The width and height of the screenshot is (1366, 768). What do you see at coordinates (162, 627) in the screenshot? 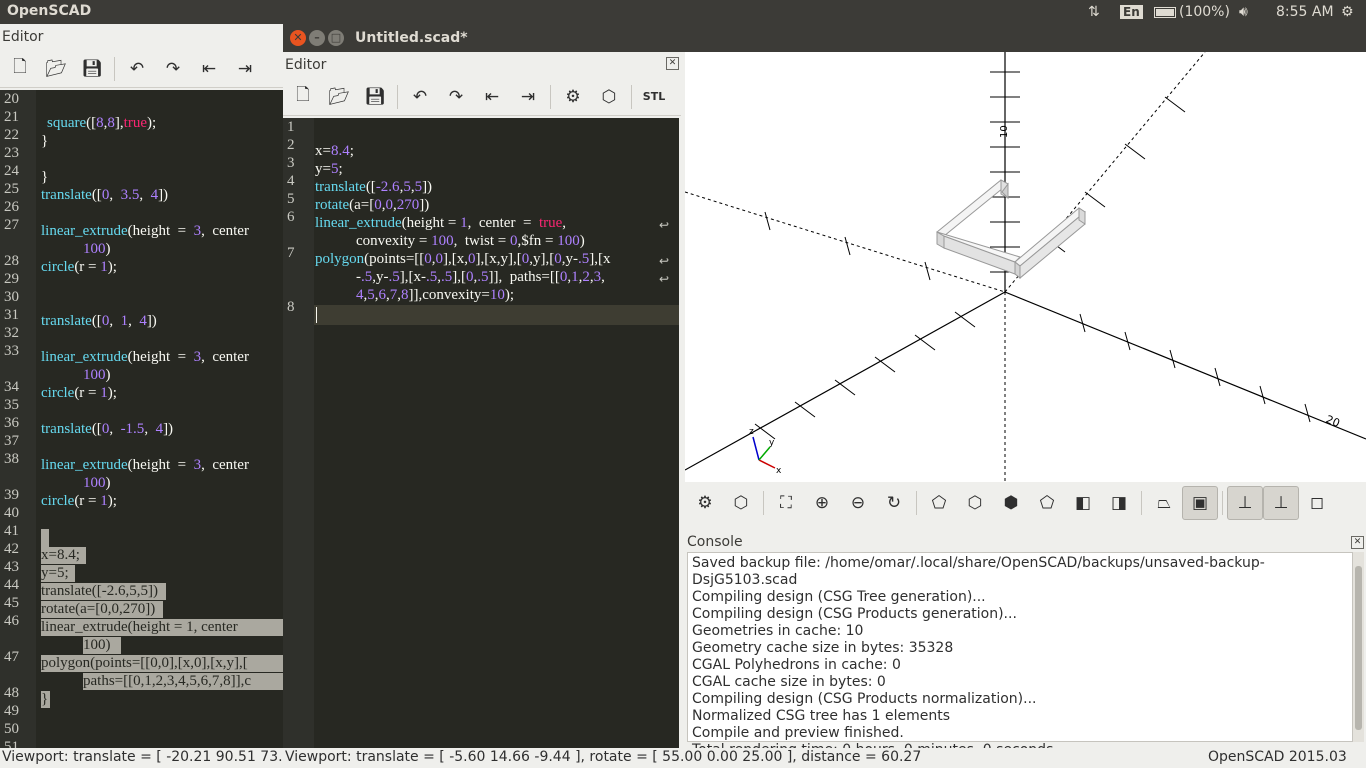
I see `selected-code-line: linear_extrude(height = 1, center` at bounding box center [162, 627].